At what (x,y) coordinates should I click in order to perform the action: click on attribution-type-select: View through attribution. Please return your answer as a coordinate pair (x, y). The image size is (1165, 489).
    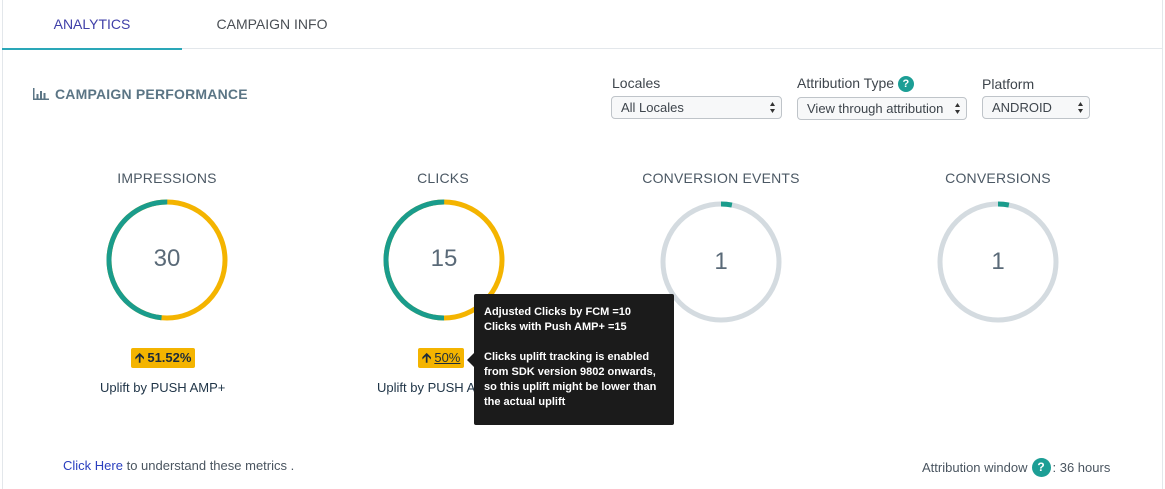
    Looking at the image, I should click on (882, 108).